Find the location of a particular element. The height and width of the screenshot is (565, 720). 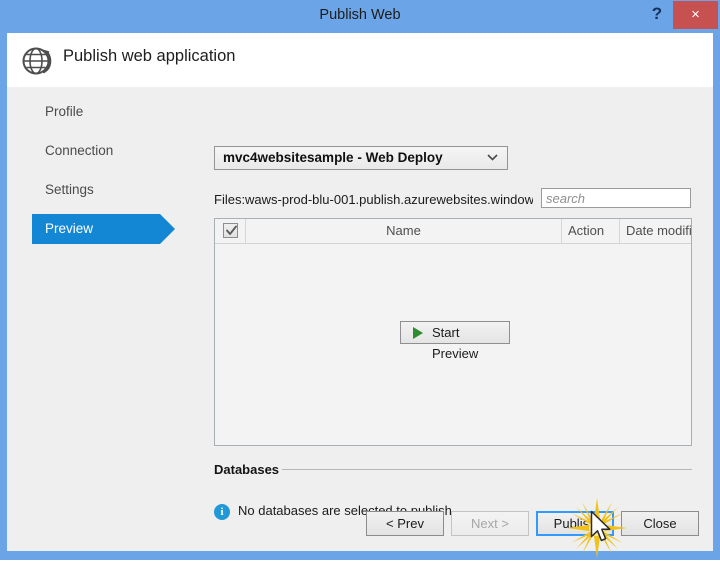

window-title: Publish Web is located at coordinates (360, 15).